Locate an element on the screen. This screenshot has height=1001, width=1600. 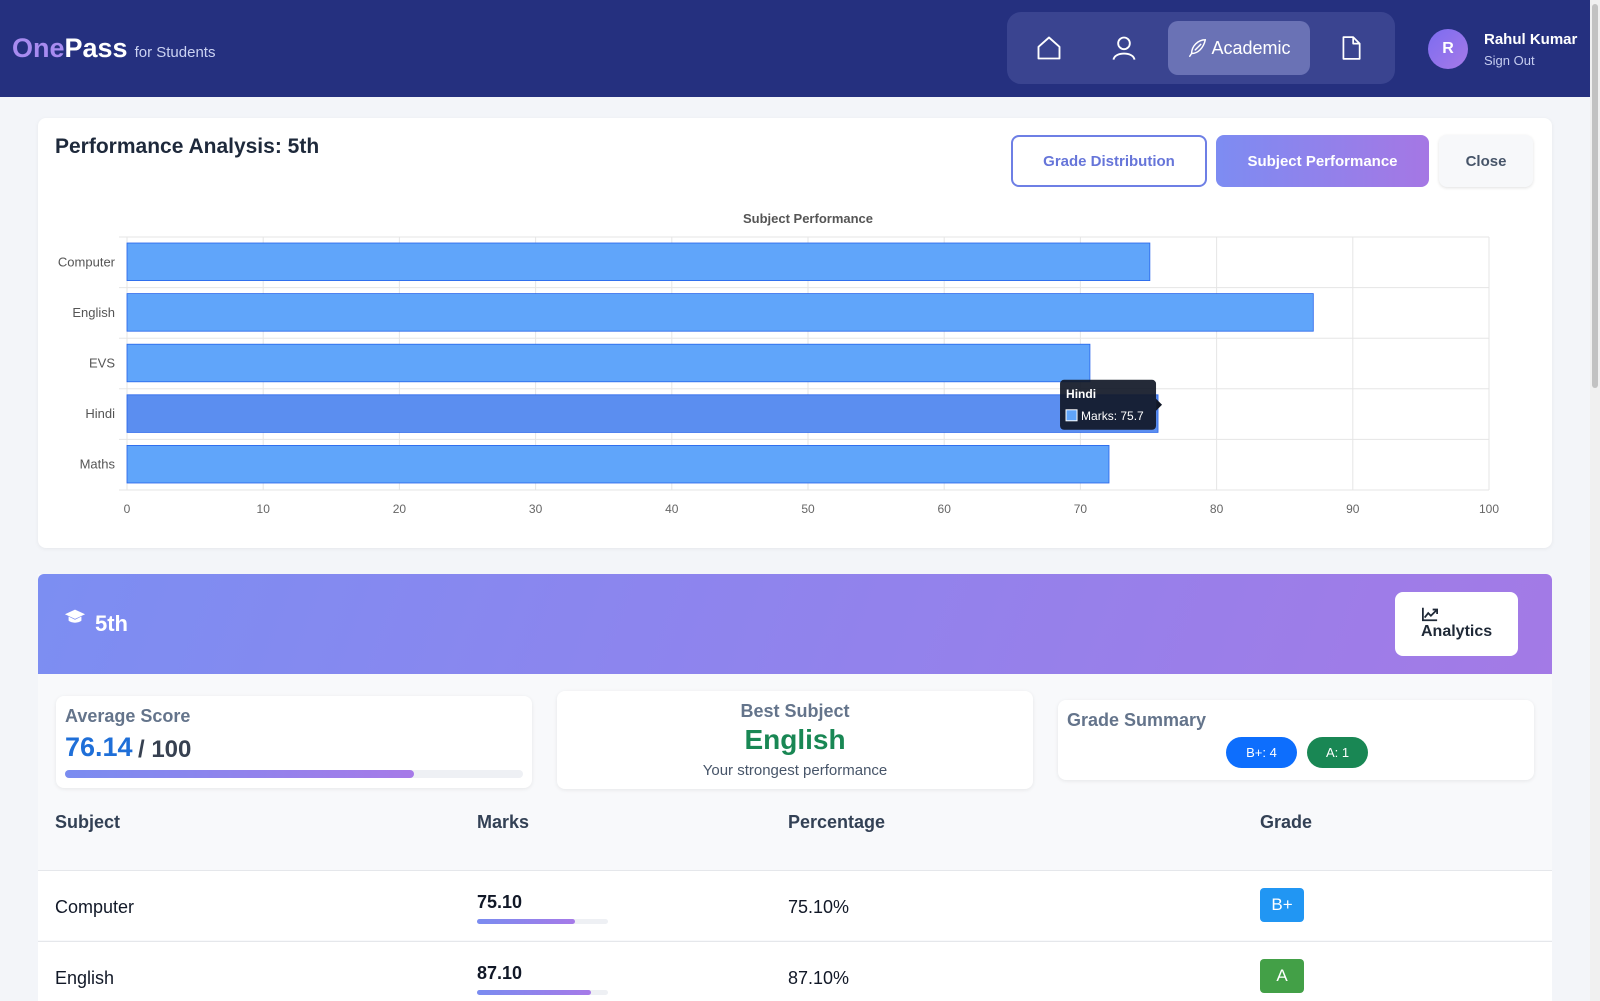
avatar: R is located at coordinates (1448, 49).